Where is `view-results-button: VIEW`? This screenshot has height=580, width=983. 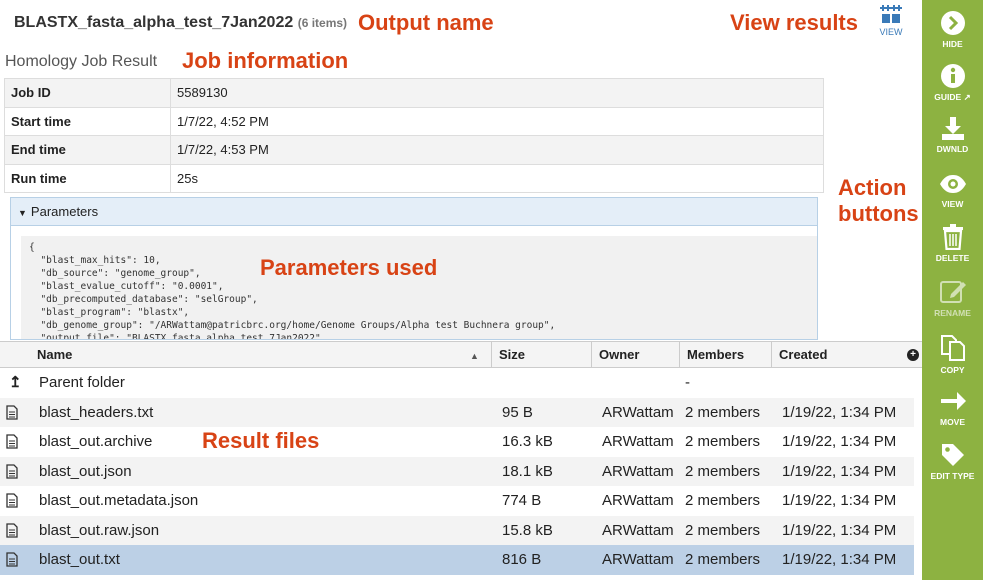 view-results-button: VIEW is located at coordinates (891, 21).